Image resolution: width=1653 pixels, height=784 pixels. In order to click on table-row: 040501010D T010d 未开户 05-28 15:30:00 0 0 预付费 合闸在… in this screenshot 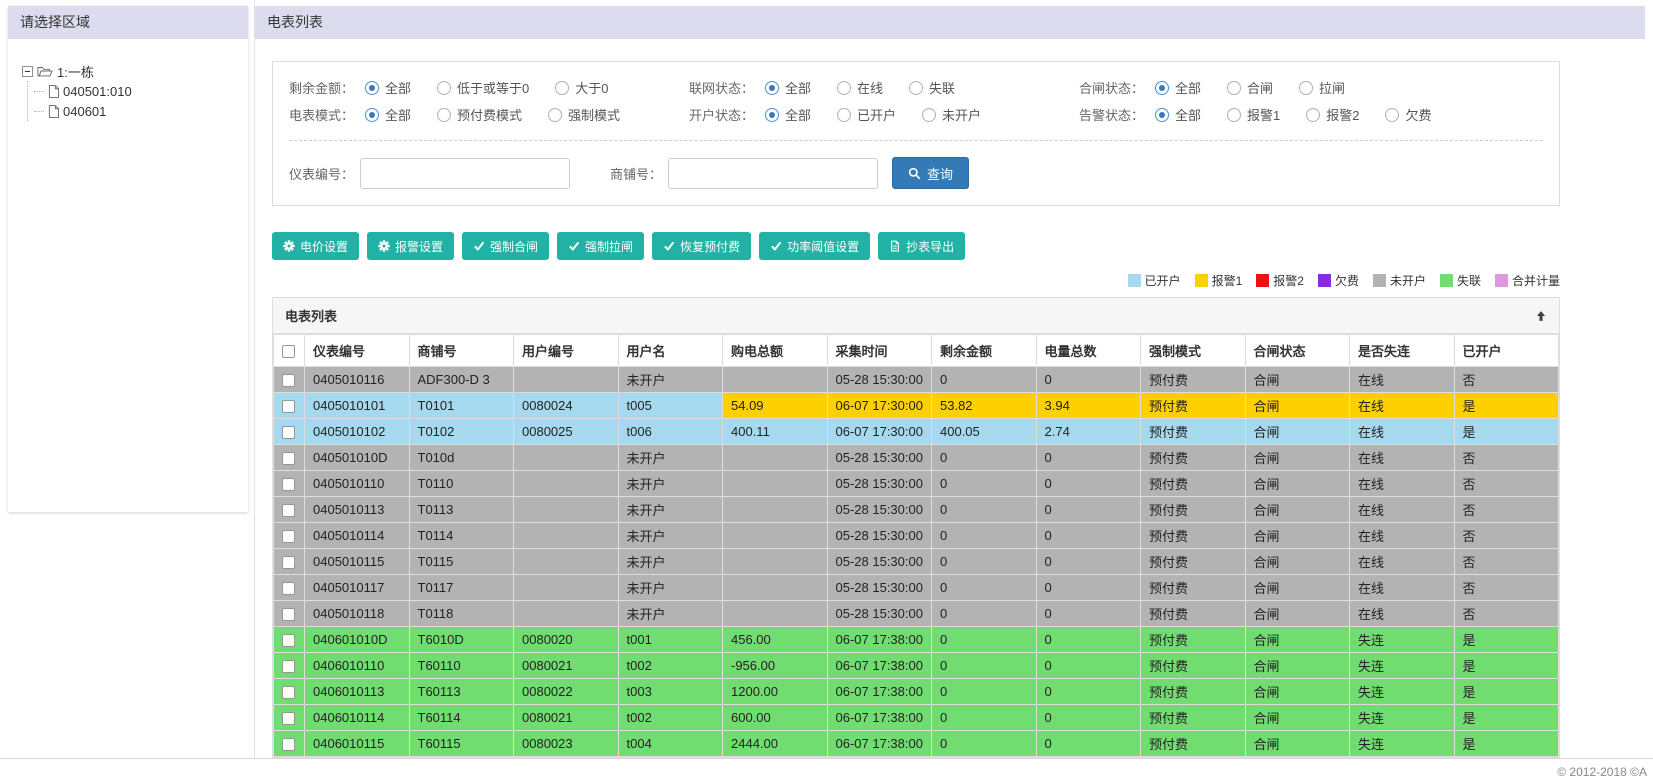, I will do `click(916, 457)`.